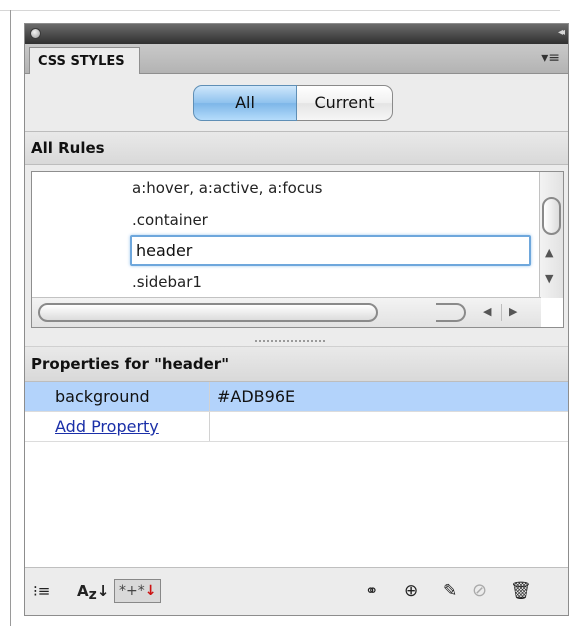  Describe the element at coordinates (411, 591) in the screenshot. I see `new-css-rule-icon: ⊕` at that location.